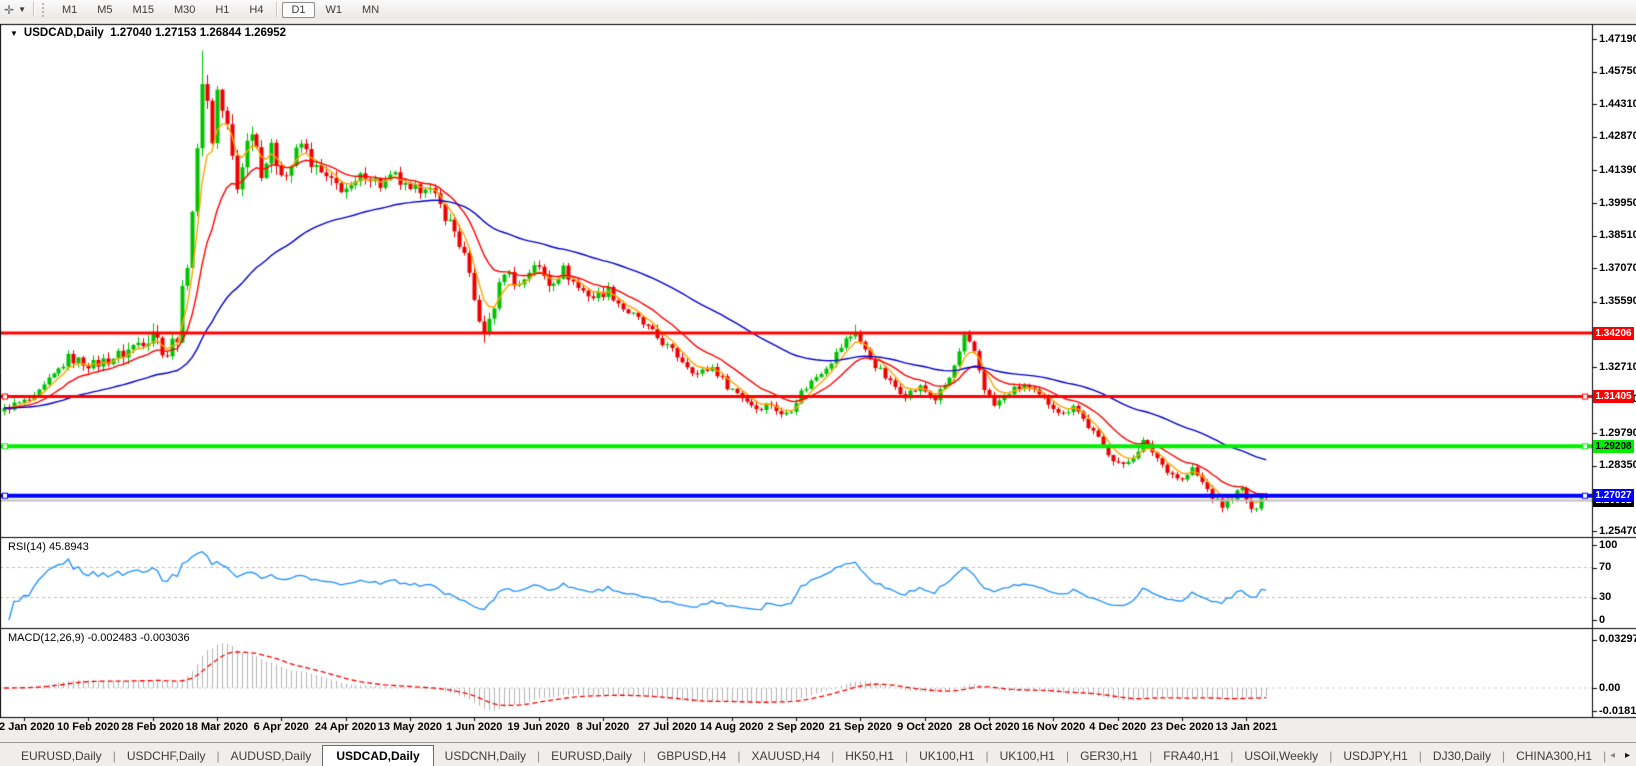  What do you see at coordinates (44, 9) in the screenshot?
I see `toolbar-grip-handle` at bounding box center [44, 9].